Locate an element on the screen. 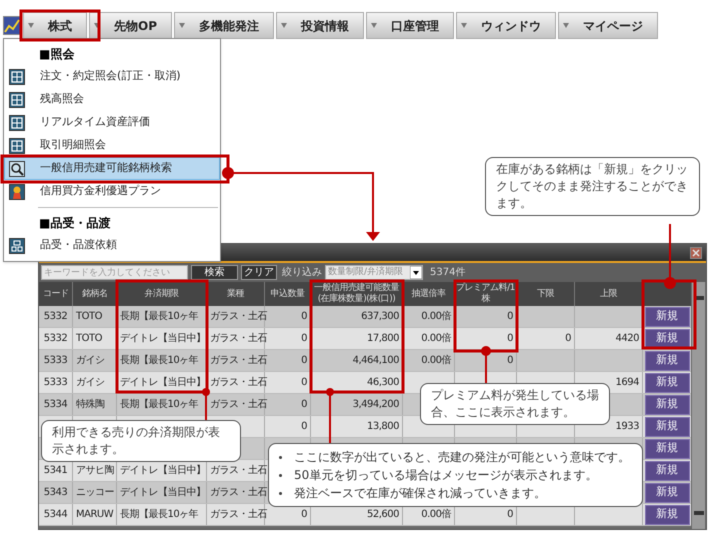 This screenshot has width=713, height=560. table-cell-text: 5344 is located at coordinates (56, 515).